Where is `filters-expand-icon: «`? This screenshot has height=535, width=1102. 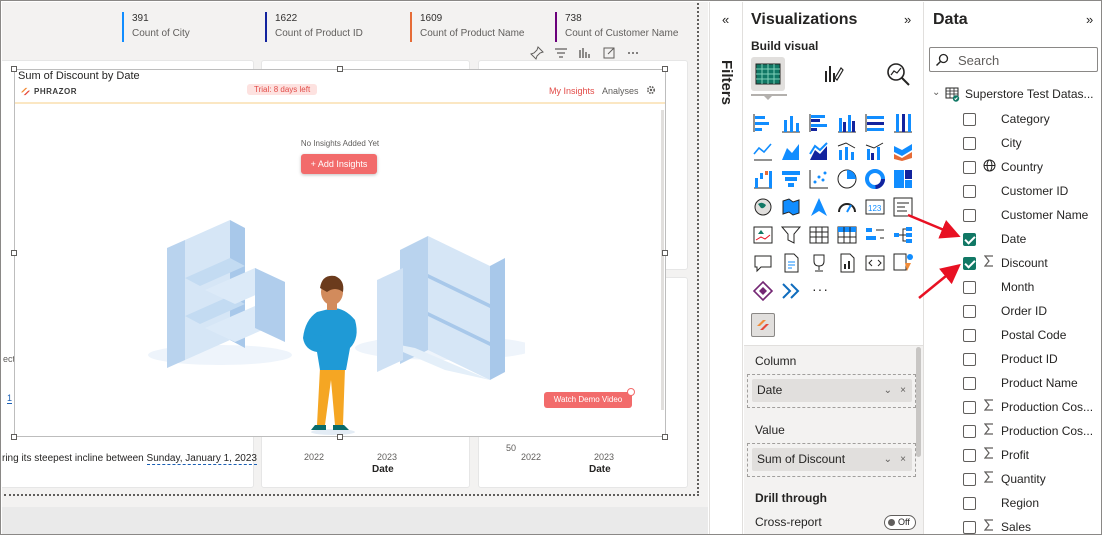
filters-expand-icon: « is located at coordinates (725, 19).